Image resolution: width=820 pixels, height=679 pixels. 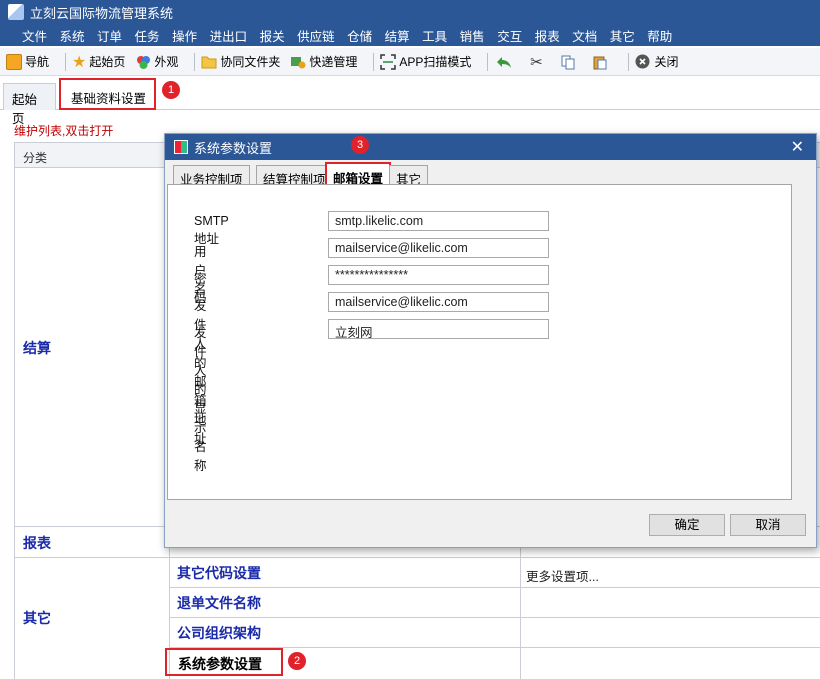 What do you see at coordinates (37, 62) in the screenshot?
I see `nav-label: 导航` at bounding box center [37, 62].